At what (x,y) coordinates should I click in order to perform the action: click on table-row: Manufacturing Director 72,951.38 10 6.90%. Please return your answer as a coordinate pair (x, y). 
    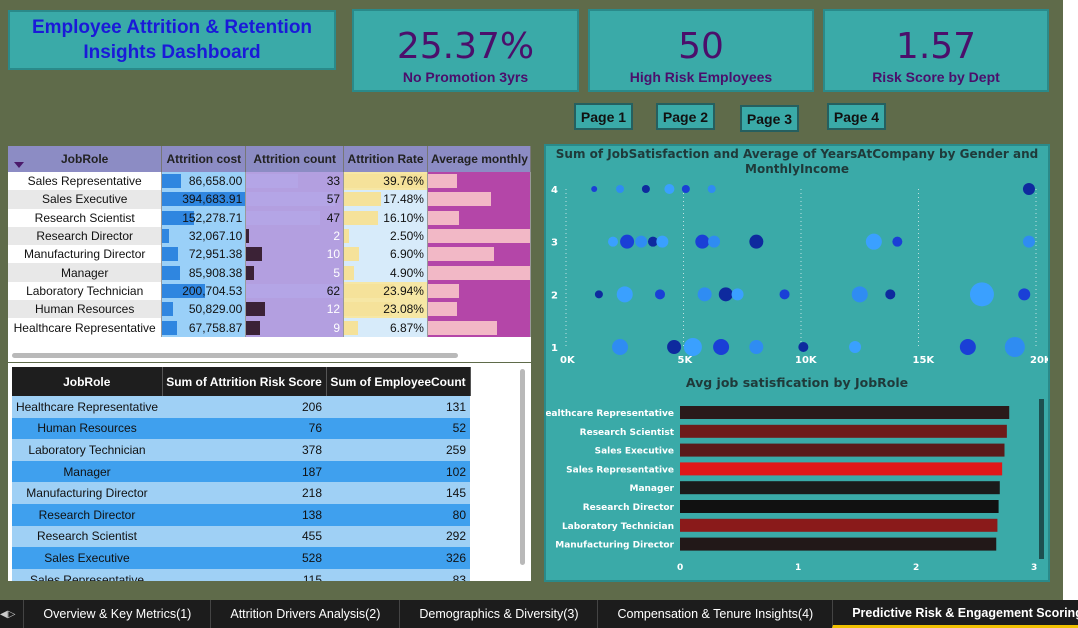
    Looking at the image, I should click on (269, 254).